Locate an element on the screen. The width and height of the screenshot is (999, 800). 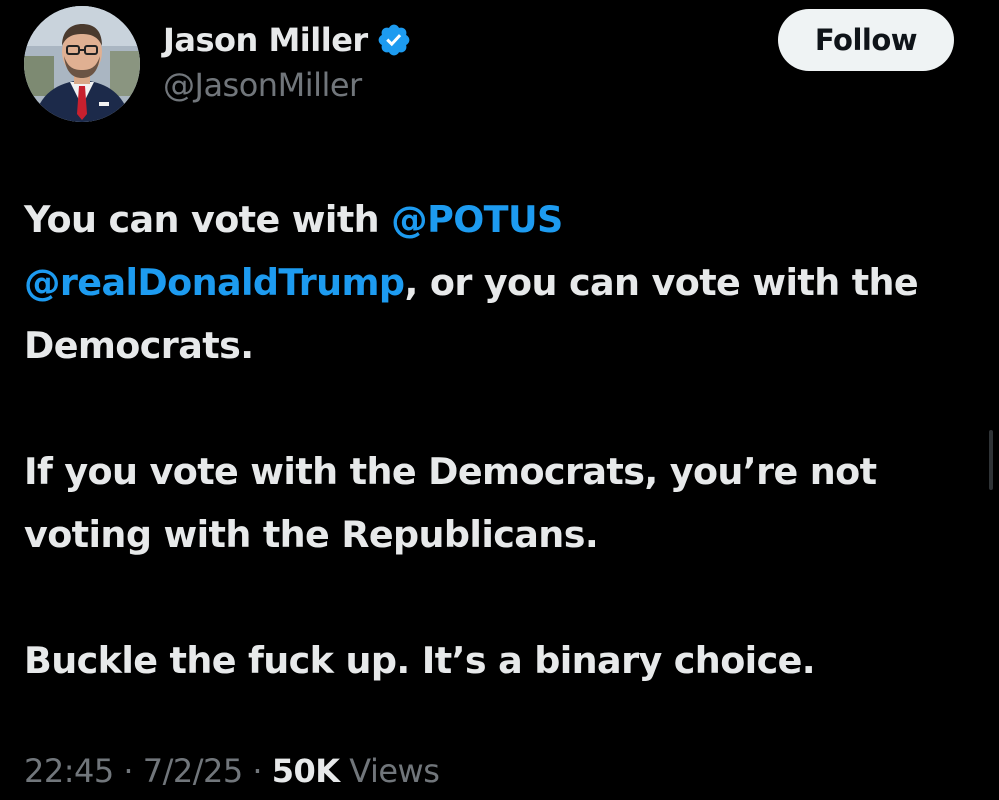
views-label: Views is located at coordinates (389, 771).